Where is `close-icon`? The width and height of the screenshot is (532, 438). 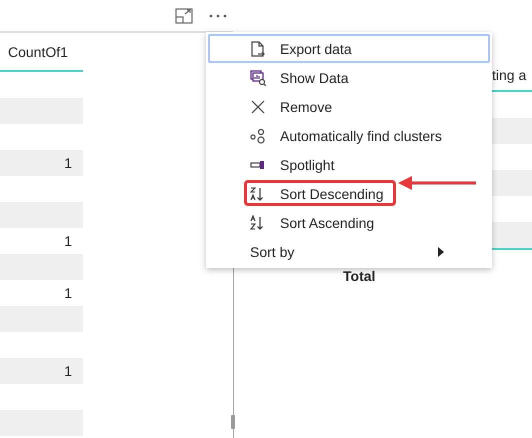
close-icon is located at coordinates (258, 106).